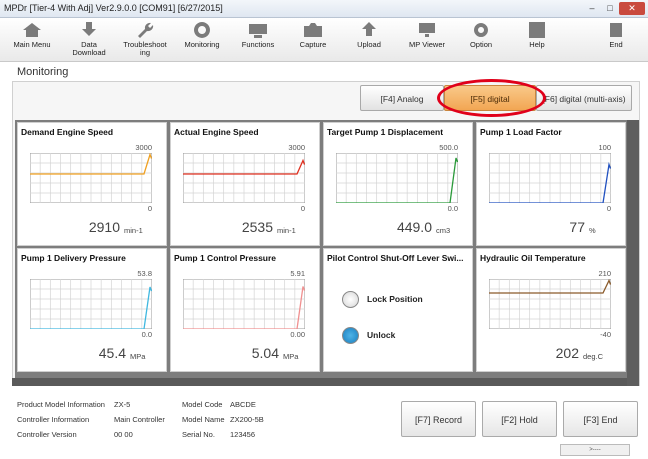 Image resolution: width=648 pixels, height=459 pixels. What do you see at coordinates (632, 8) in the screenshot?
I see `close-button: ✕` at bounding box center [632, 8].